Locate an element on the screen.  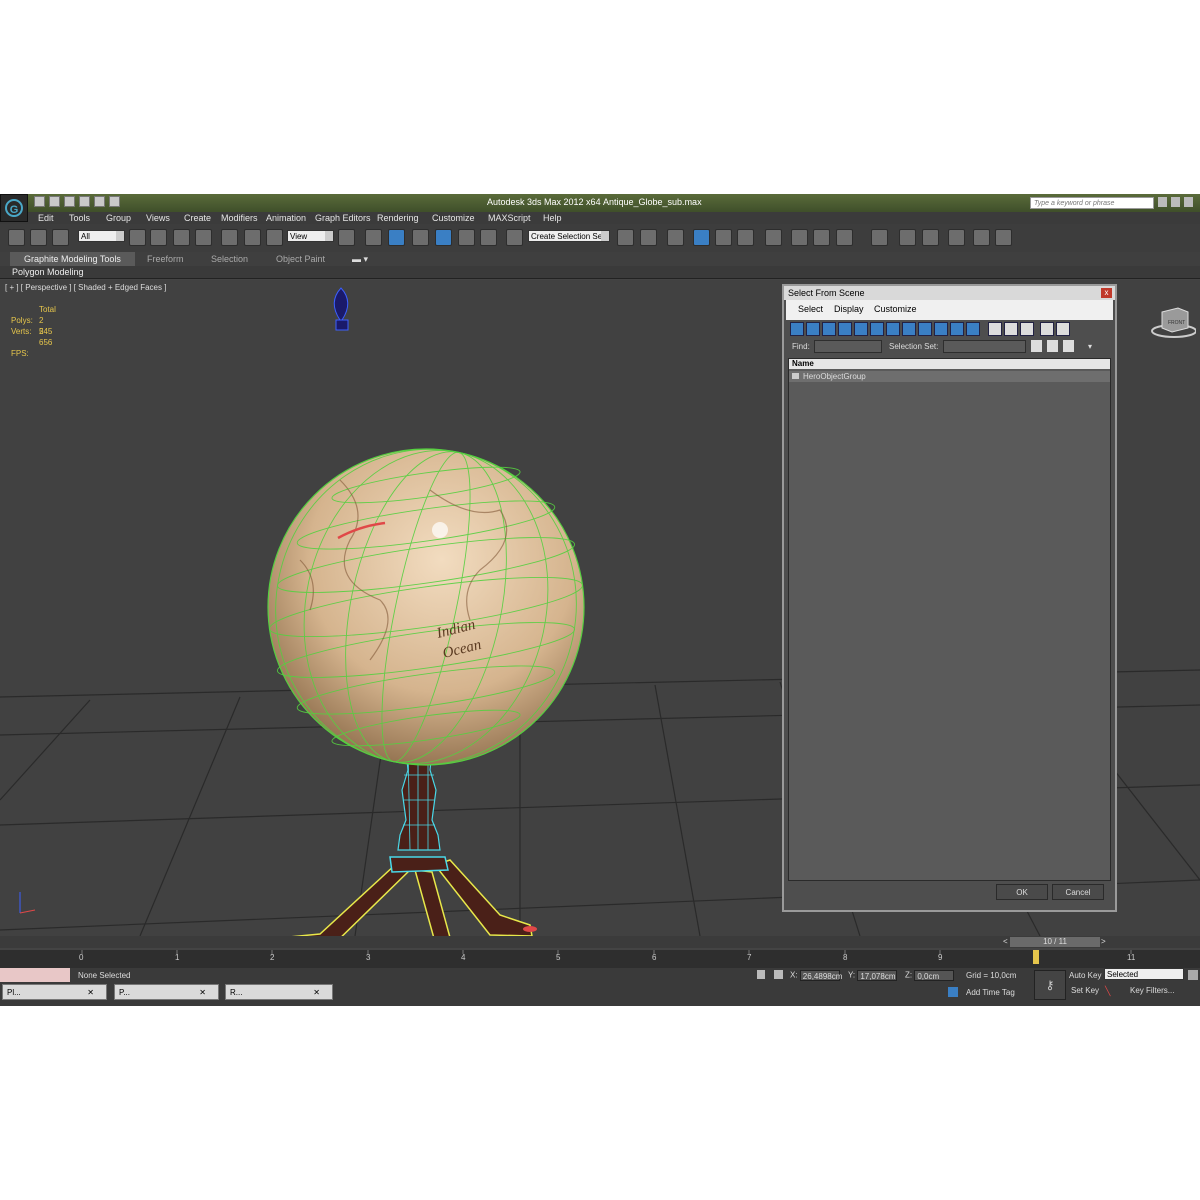
ok-button: OK is located at coordinates (1022, 892).